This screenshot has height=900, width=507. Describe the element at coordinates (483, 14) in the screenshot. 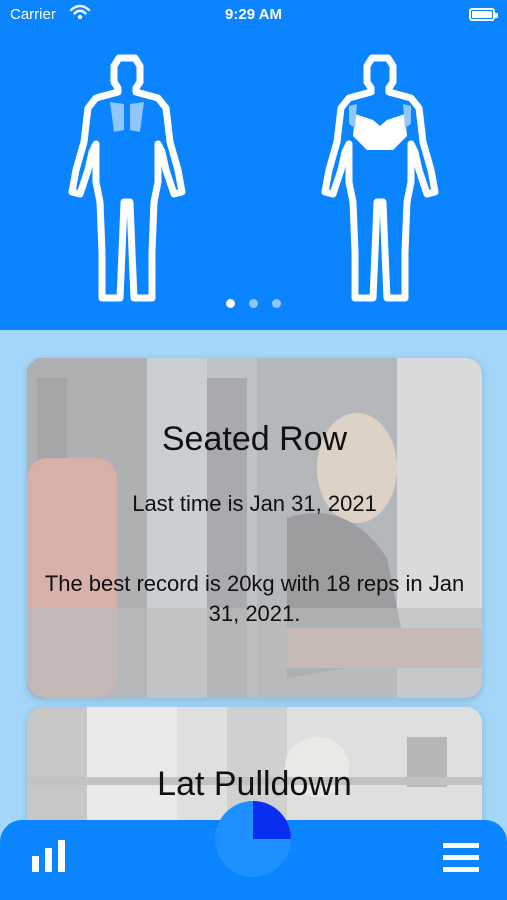

I see `battery-icon` at that location.